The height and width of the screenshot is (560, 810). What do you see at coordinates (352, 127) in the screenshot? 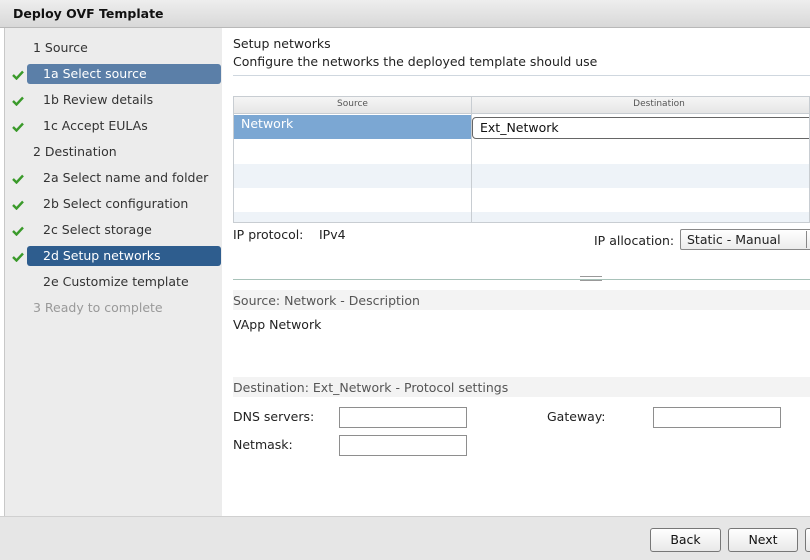
I see `source-network-cell: Network` at bounding box center [352, 127].